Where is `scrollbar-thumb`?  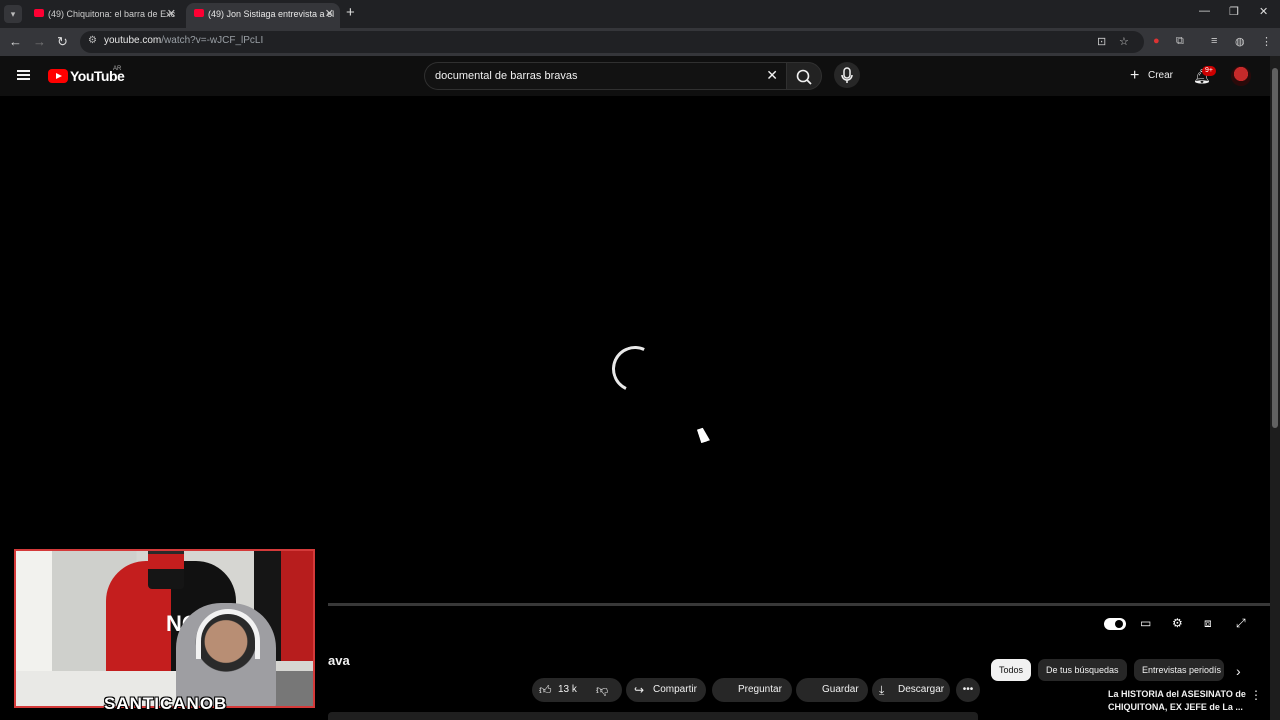
scrollbar-thumb is located at coordinates (1275, 248).